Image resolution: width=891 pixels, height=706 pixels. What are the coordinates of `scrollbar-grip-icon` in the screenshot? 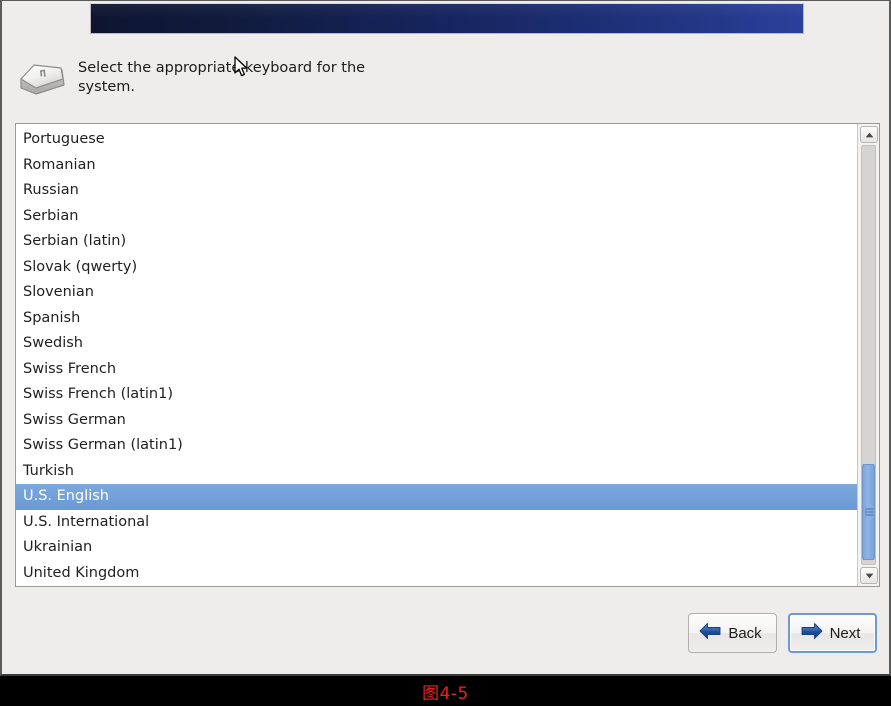 It's located at (868, 512).